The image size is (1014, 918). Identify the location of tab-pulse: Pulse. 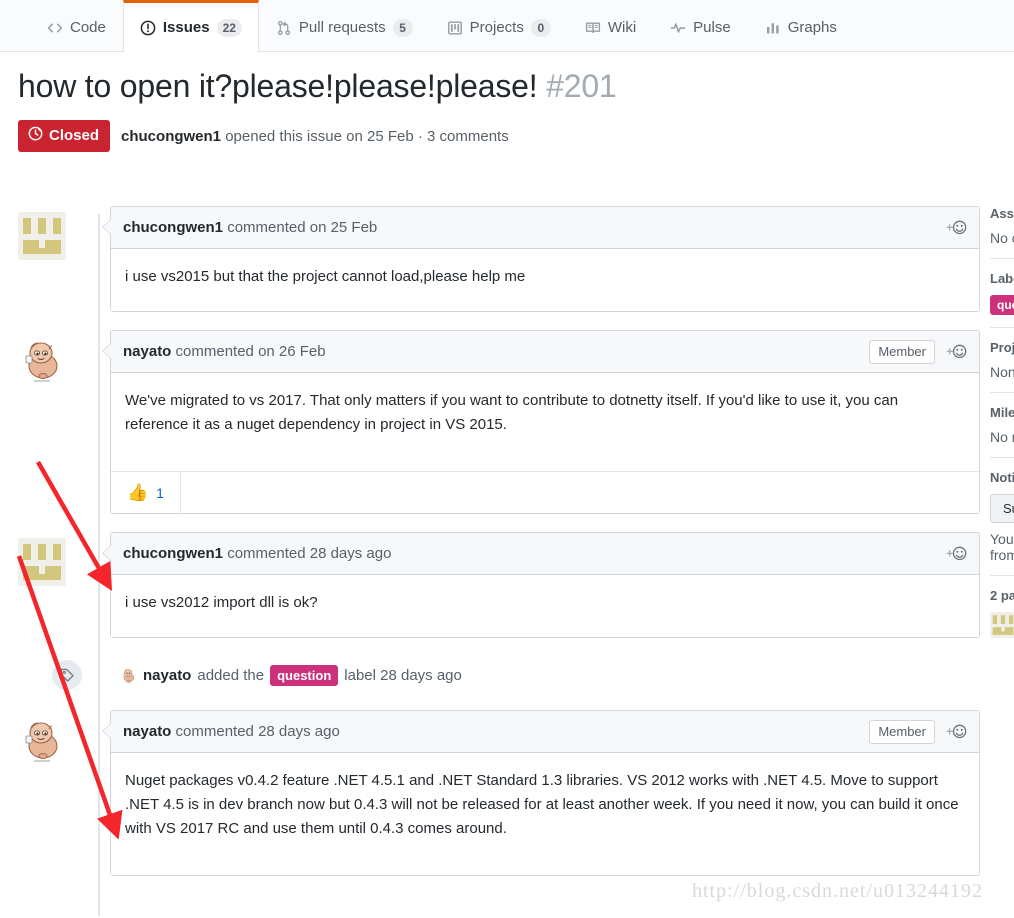
(700, 26).